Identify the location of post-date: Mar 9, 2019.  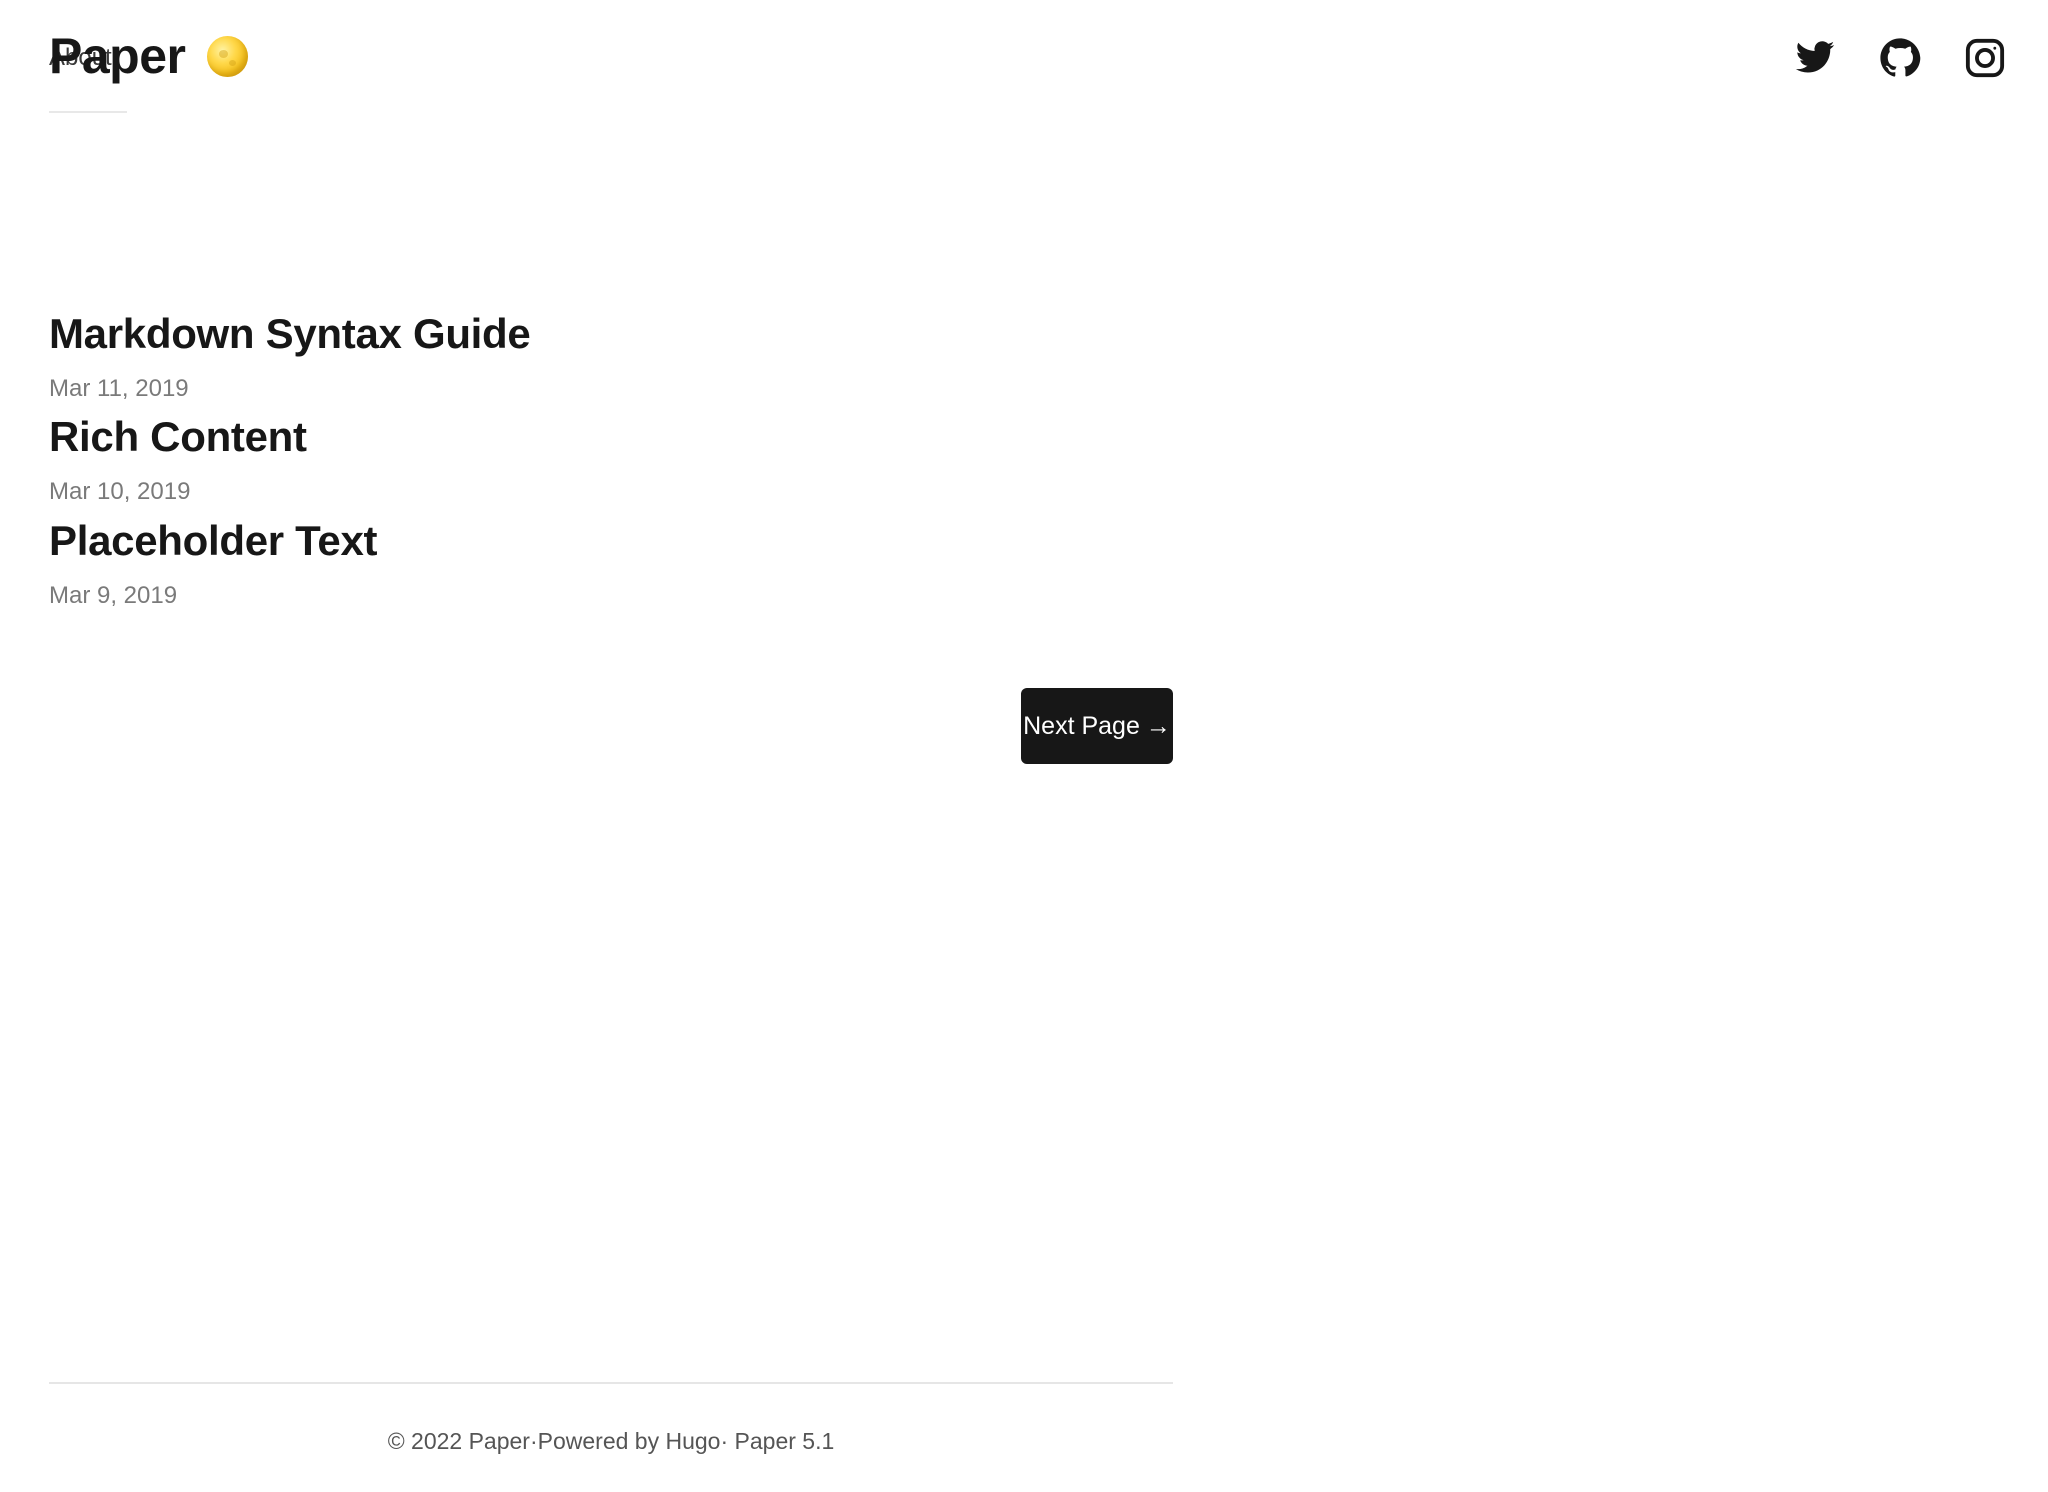
(113, 595).